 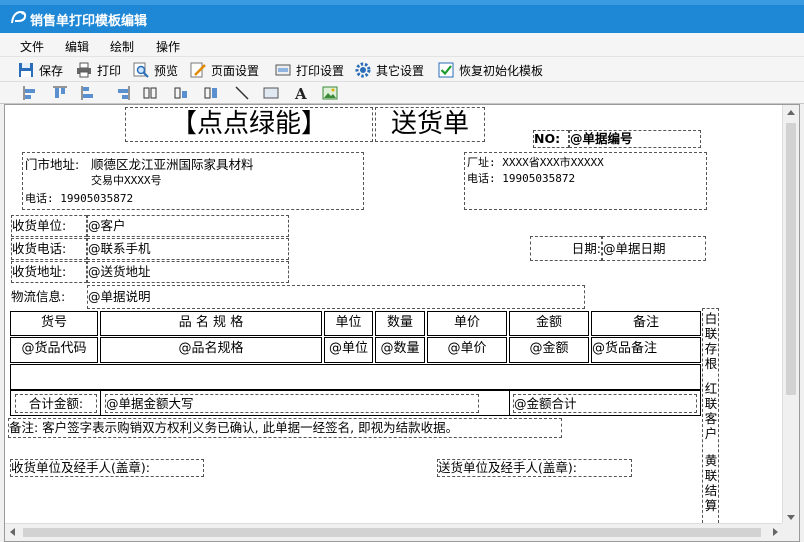 What do you see at coordinates (285, 428) in the screenshot?
I see `note-field: 备注: 客户签字表示购销双方权利义务已确认, 此单据一经签名, 即视为结款收据。` at bounding box center [285, 428].